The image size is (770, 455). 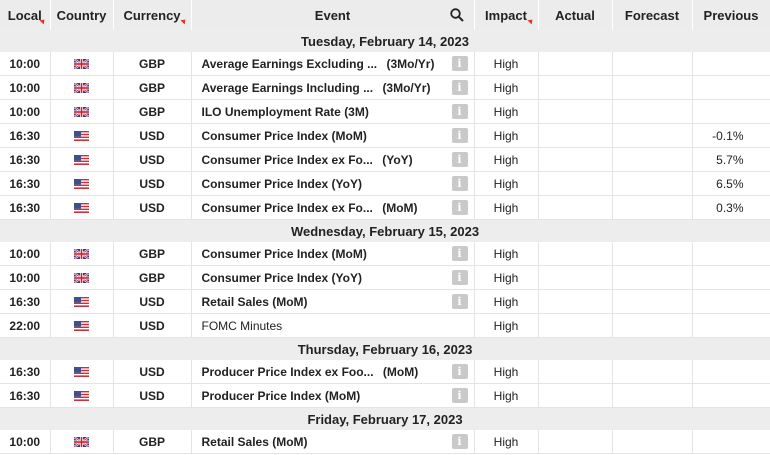 What do you see at coordinates (333, 325) in the screenshot?
I see `event-name-cell: FOMC Minutes` at bounding box center [333, 325].